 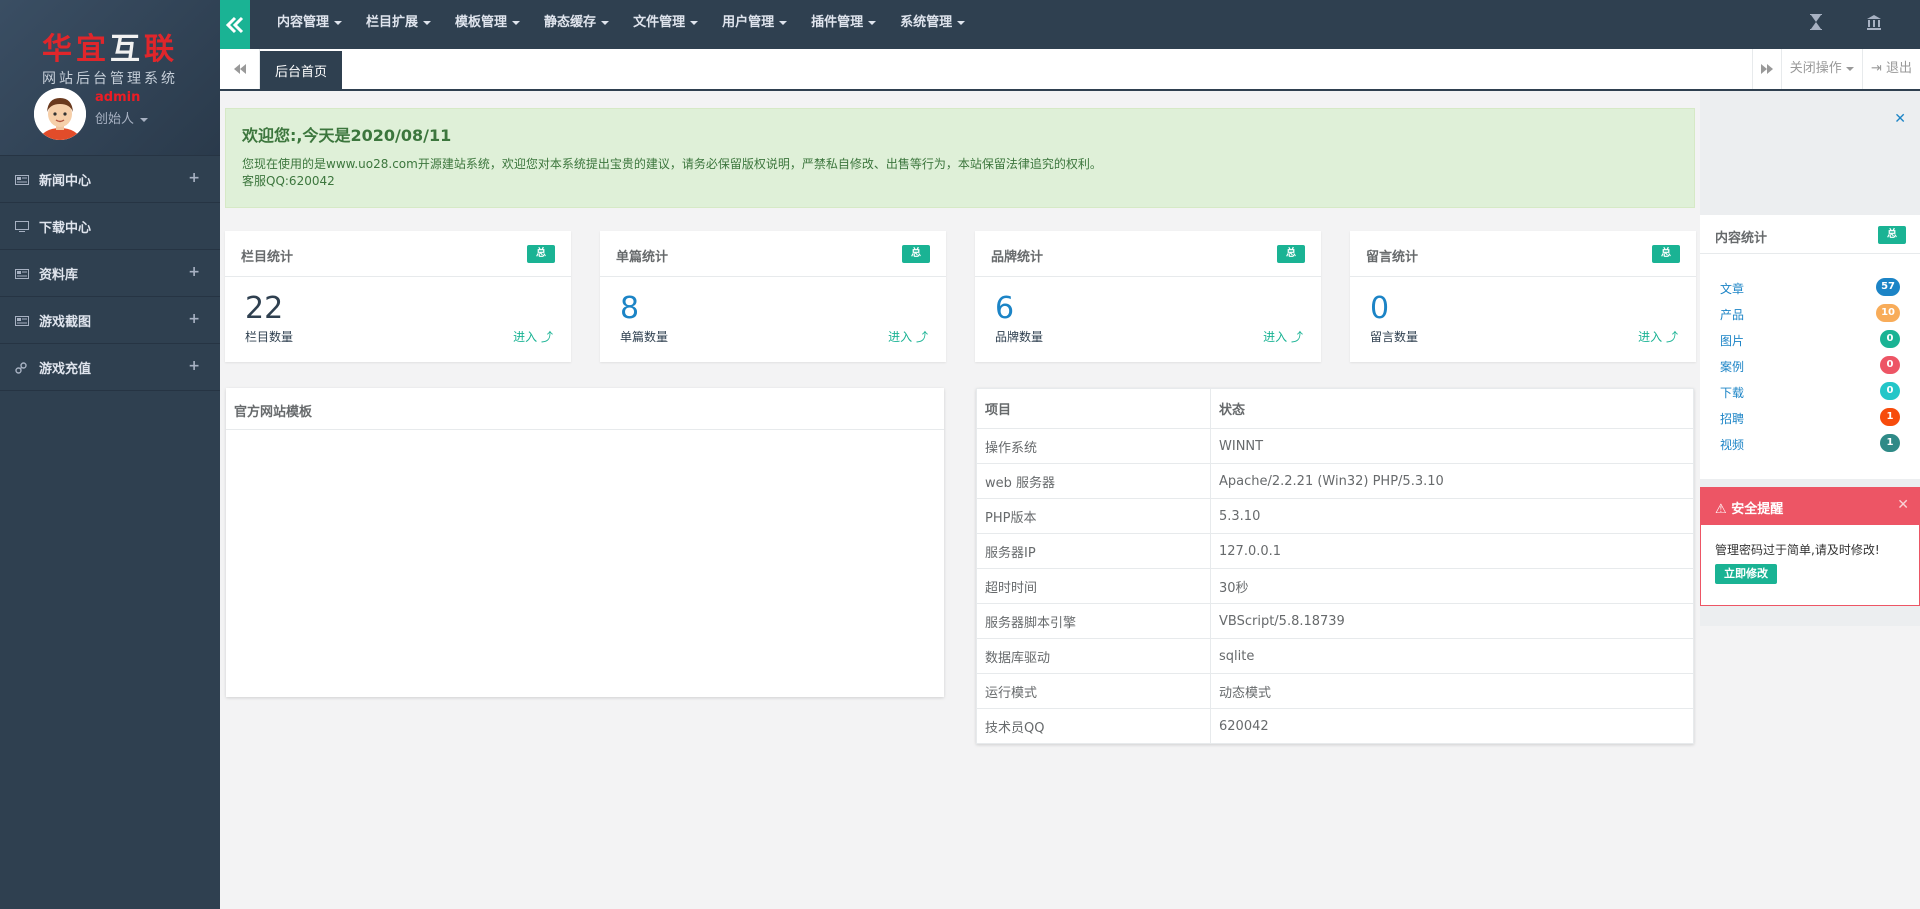 What do you see at coordinates (585, 542) in the screenshot?
I see `official-templates-panel: 官方网站模板` at bounding box center [585, 542].